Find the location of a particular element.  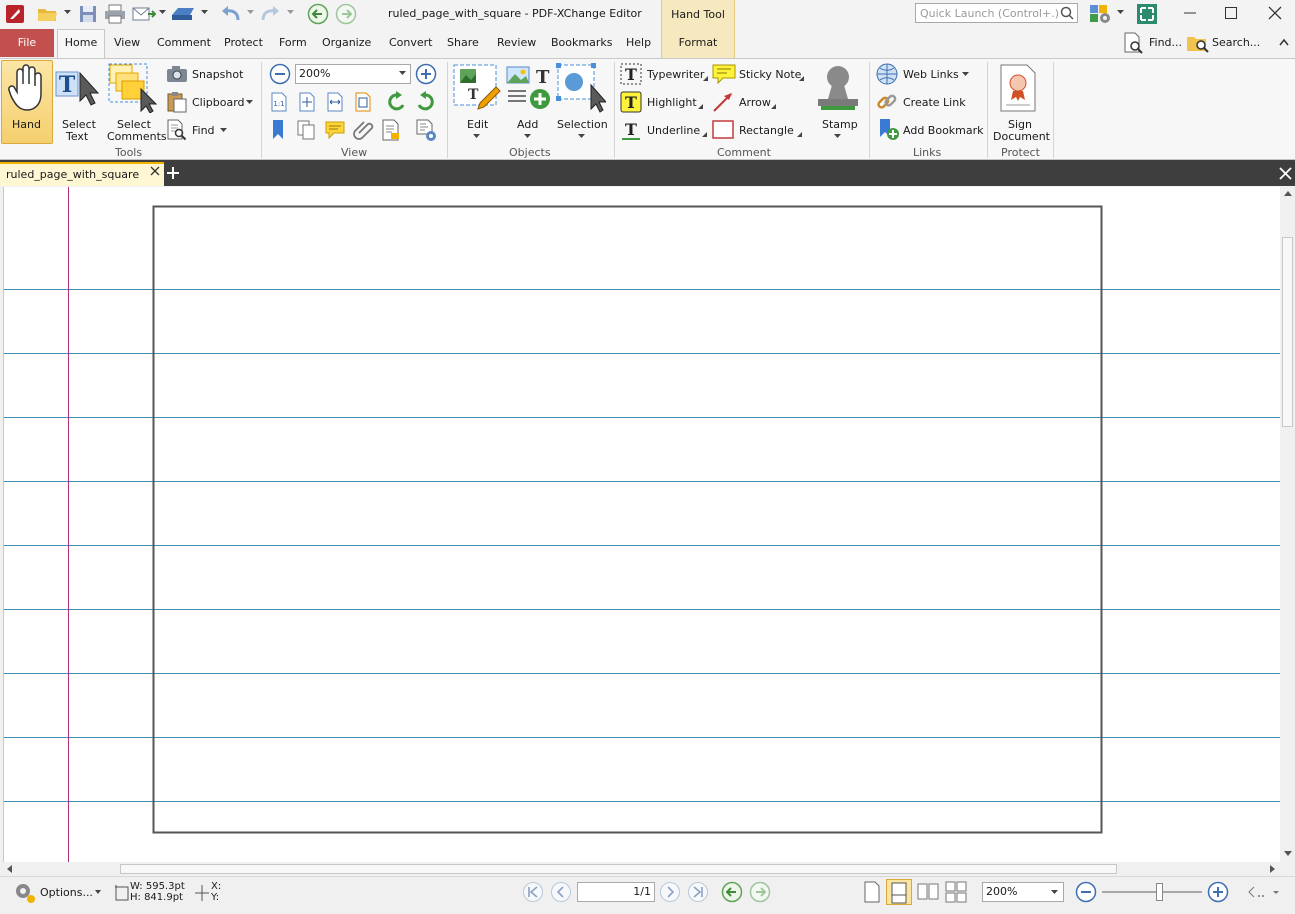

tab-view: View is located at coordinates (127, 42).